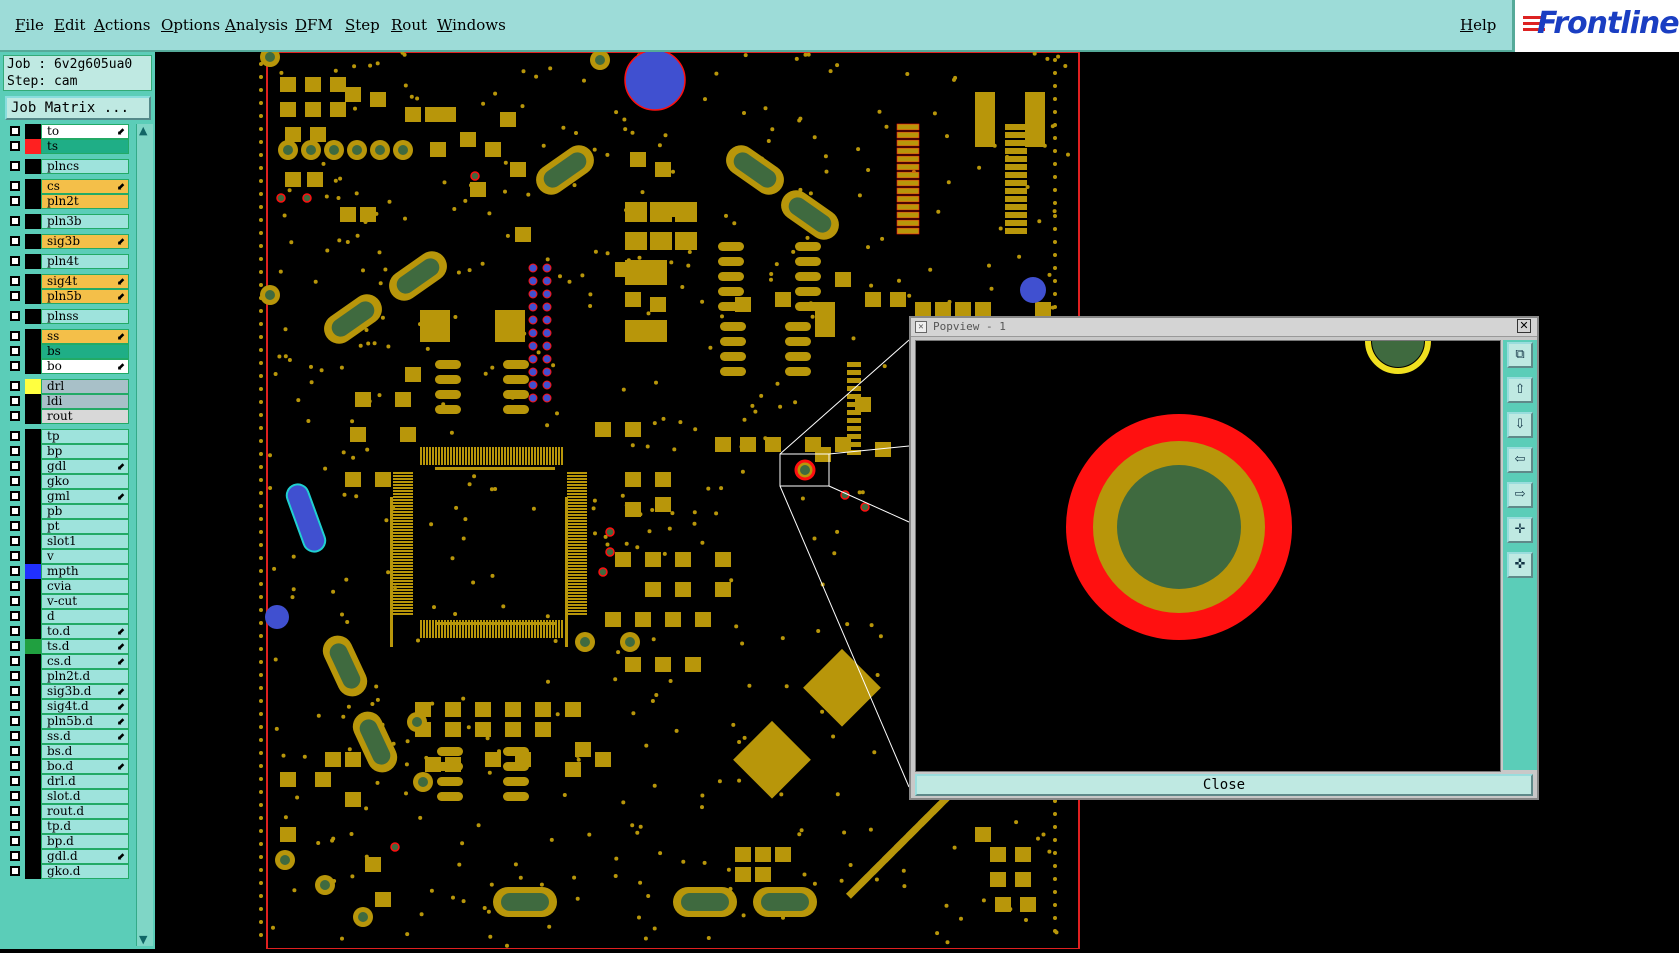  Describe the element at coordinates (85, 201) in the screenshot. I see `layer-name: pln2t` at that location.